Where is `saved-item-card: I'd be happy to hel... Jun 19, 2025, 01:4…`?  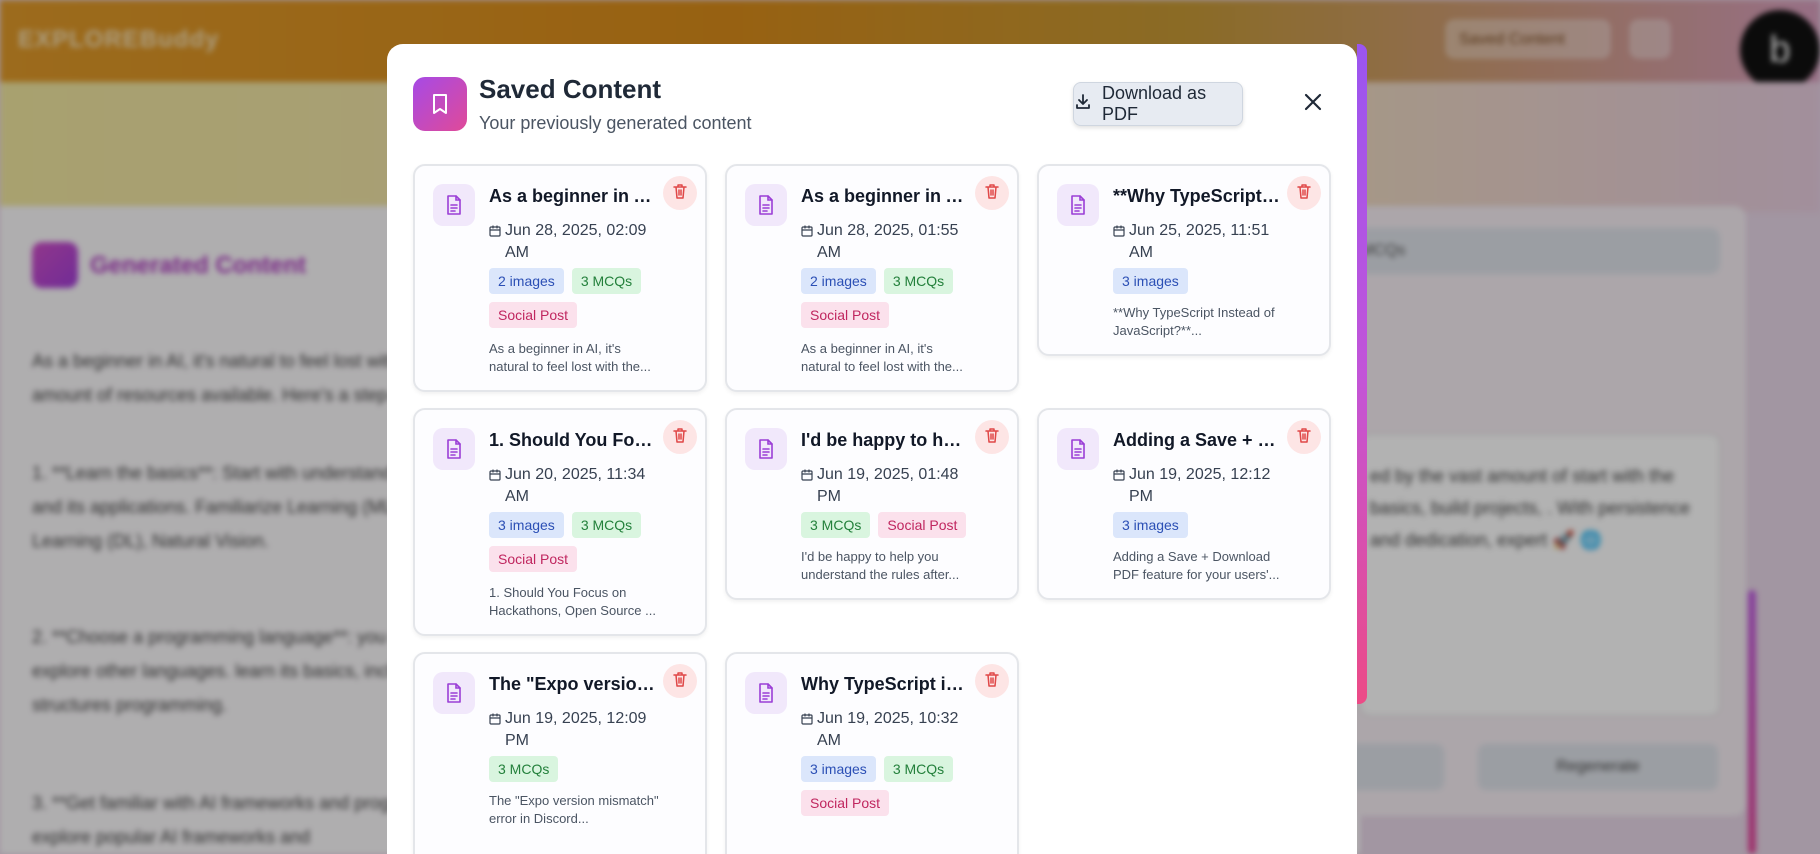
saved-item-card: I'd be happy to hel... Jun 19, 2025, 01:4… is located at coordinates (872, 504).